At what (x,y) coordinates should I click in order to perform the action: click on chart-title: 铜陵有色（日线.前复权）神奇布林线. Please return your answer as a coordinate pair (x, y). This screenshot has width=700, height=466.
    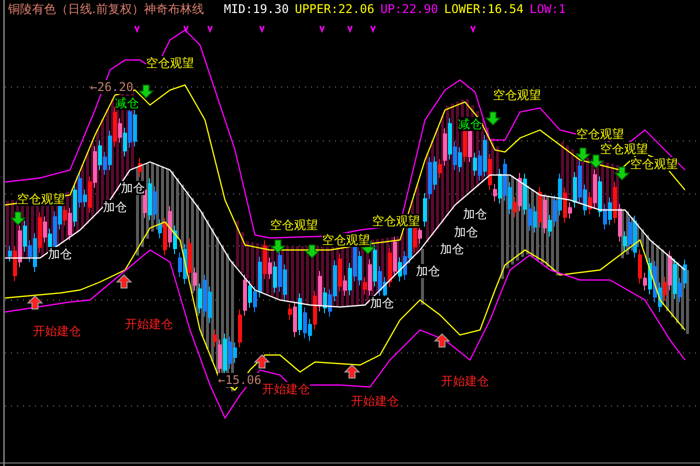
    Looking at the image, I should click on (106, 9).